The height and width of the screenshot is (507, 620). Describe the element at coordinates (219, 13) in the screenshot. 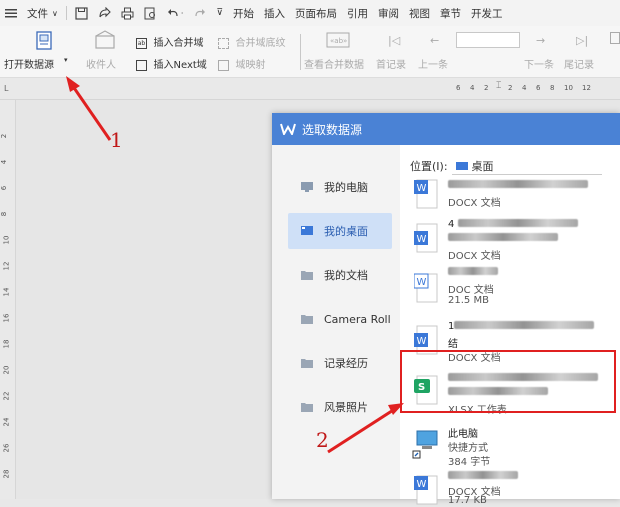

I see `customize-chevron-icon: ⊽` at that location.